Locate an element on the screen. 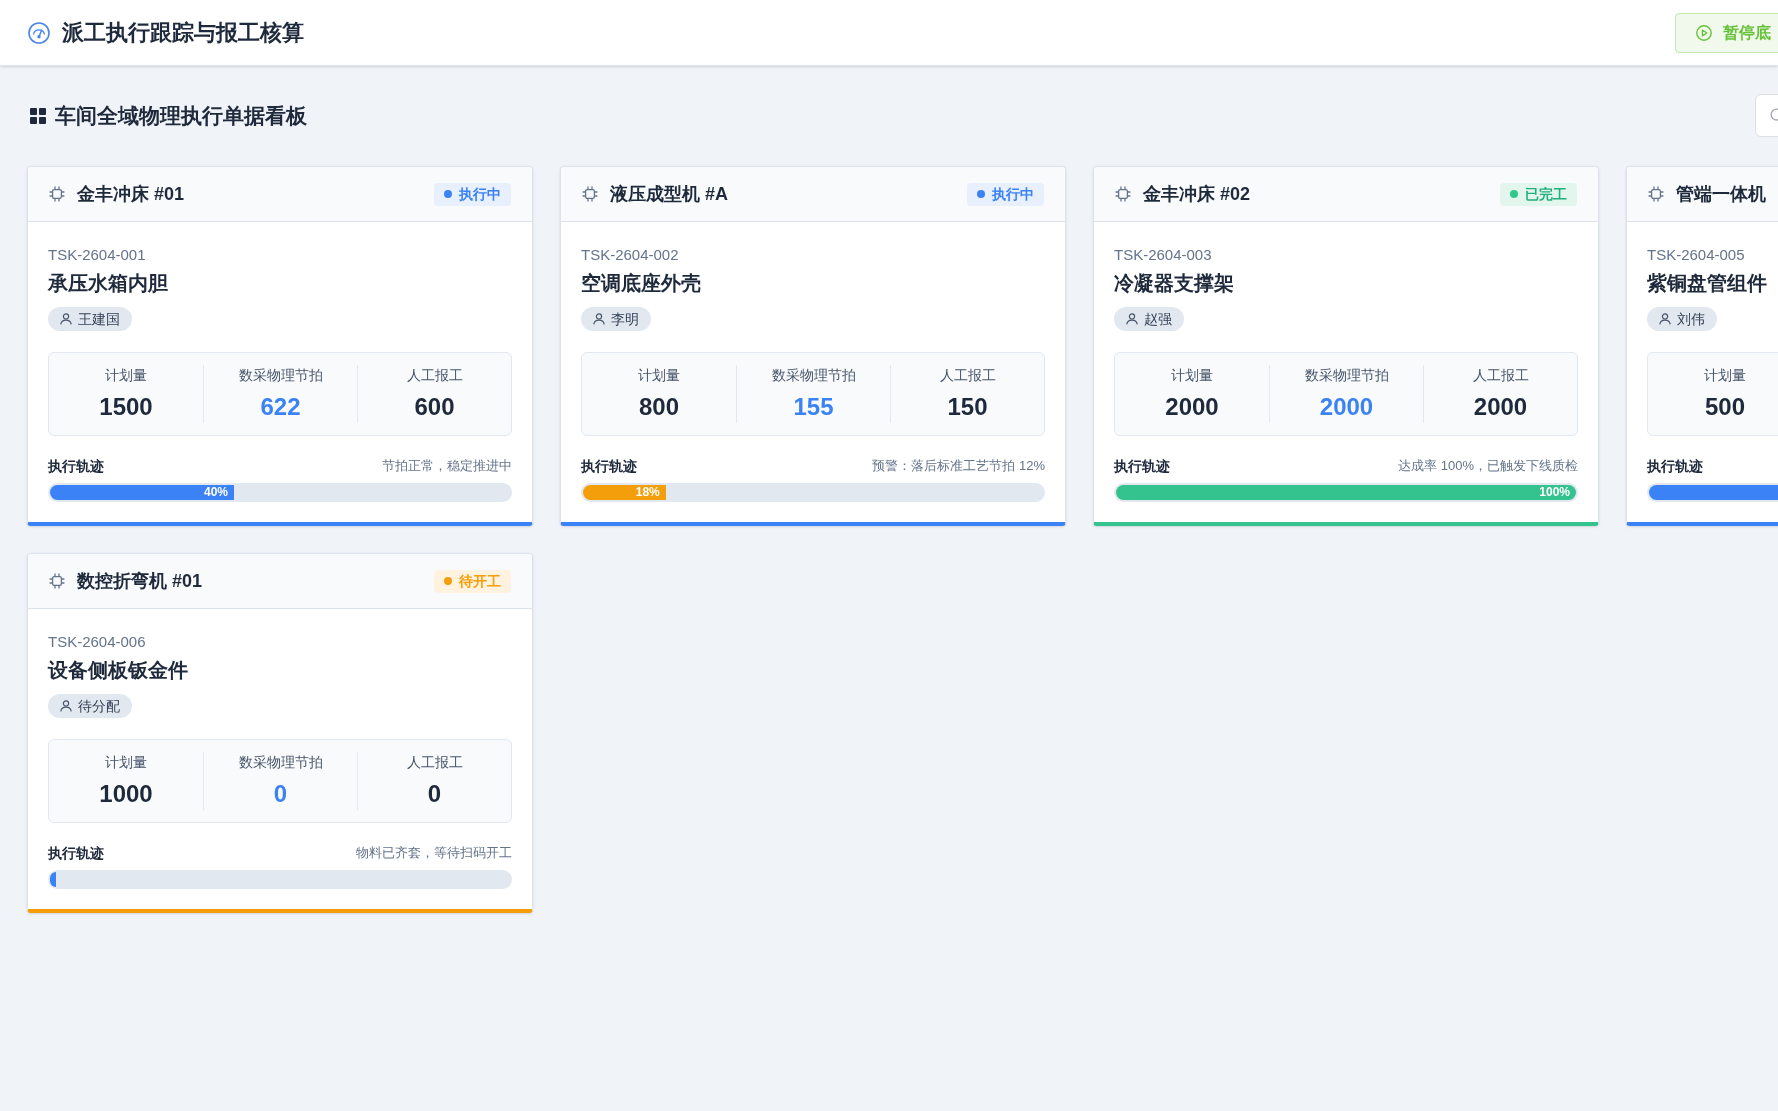  task-id: TSK-2604-006 is located at coordinates (97, 642).